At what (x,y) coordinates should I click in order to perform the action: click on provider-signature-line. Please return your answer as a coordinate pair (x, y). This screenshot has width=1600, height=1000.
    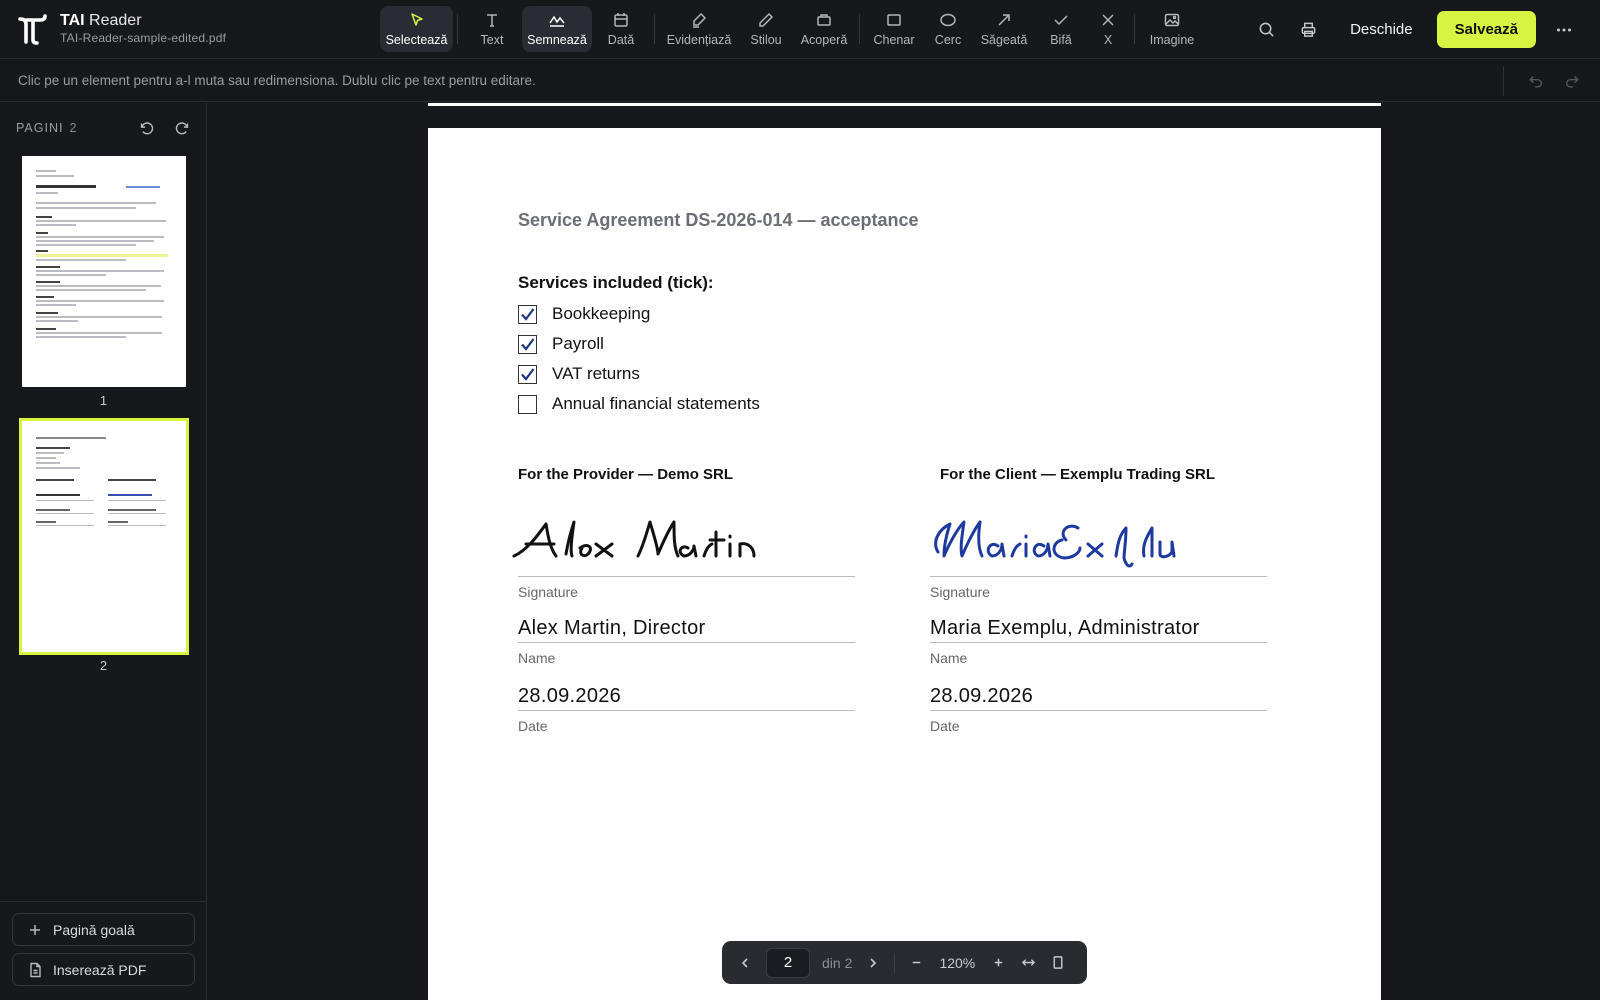
    Looking at the image, I should click on (686, 576).